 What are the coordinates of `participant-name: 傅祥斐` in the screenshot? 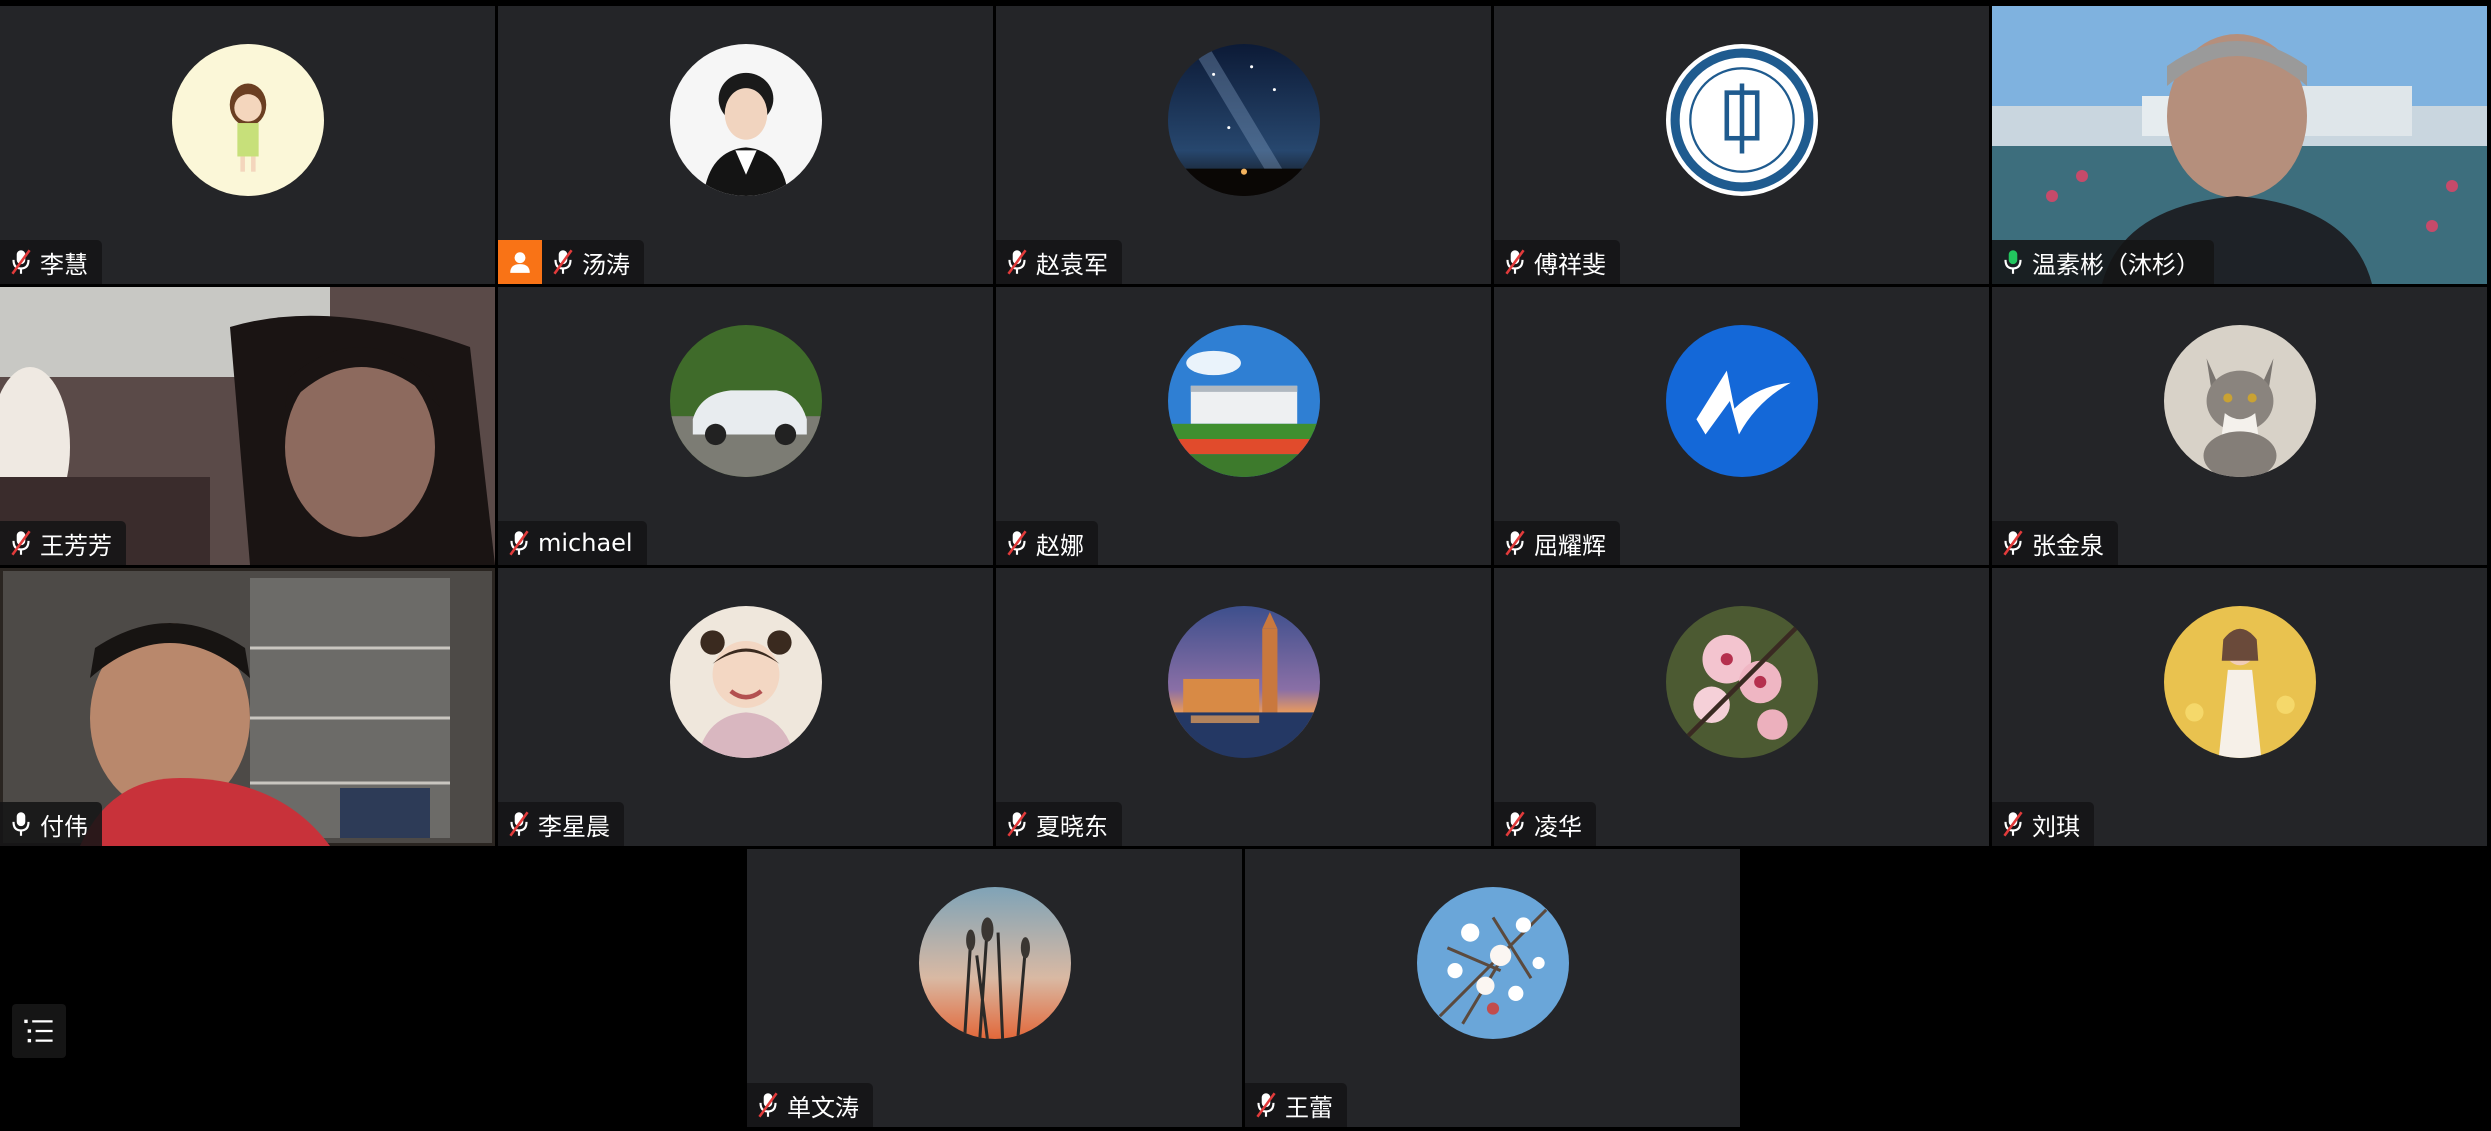 It's located at (1570, 264).